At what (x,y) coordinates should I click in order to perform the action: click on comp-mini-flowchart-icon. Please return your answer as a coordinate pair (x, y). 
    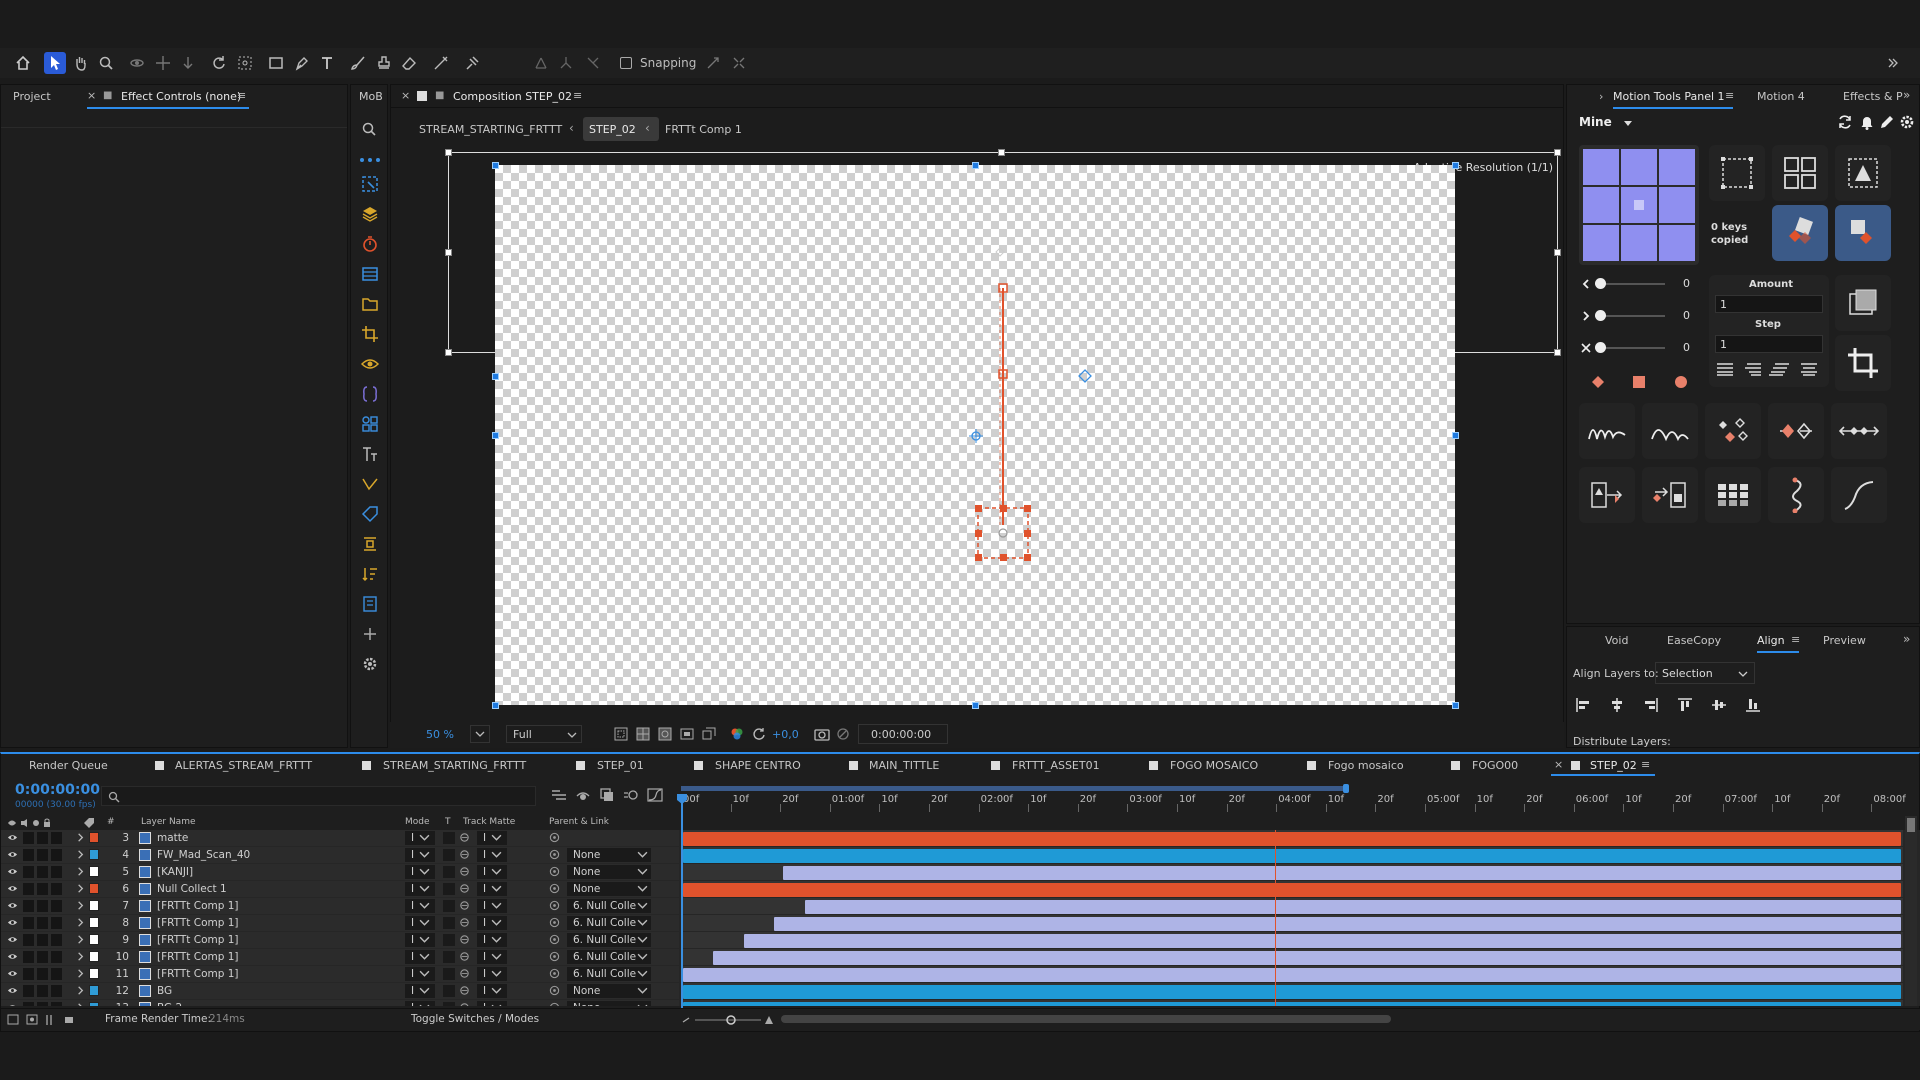
    Looking at the image, I should click on (559, 795).